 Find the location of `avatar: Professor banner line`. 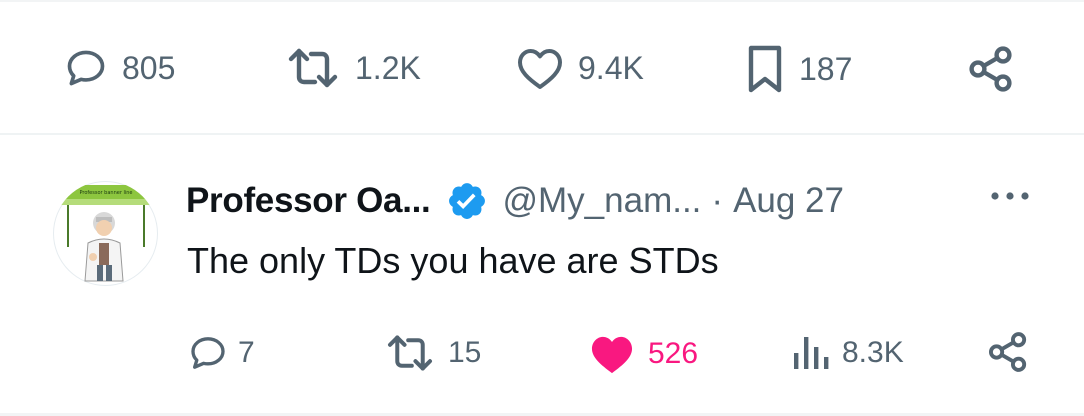

avatar: Professor banner line is located at coordinates (105, 233).